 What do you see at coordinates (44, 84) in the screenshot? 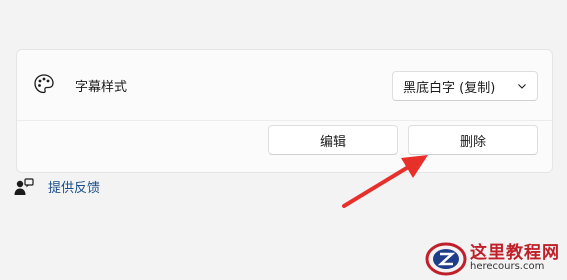
I see `palette-icon` at bounding box center [44, 84].